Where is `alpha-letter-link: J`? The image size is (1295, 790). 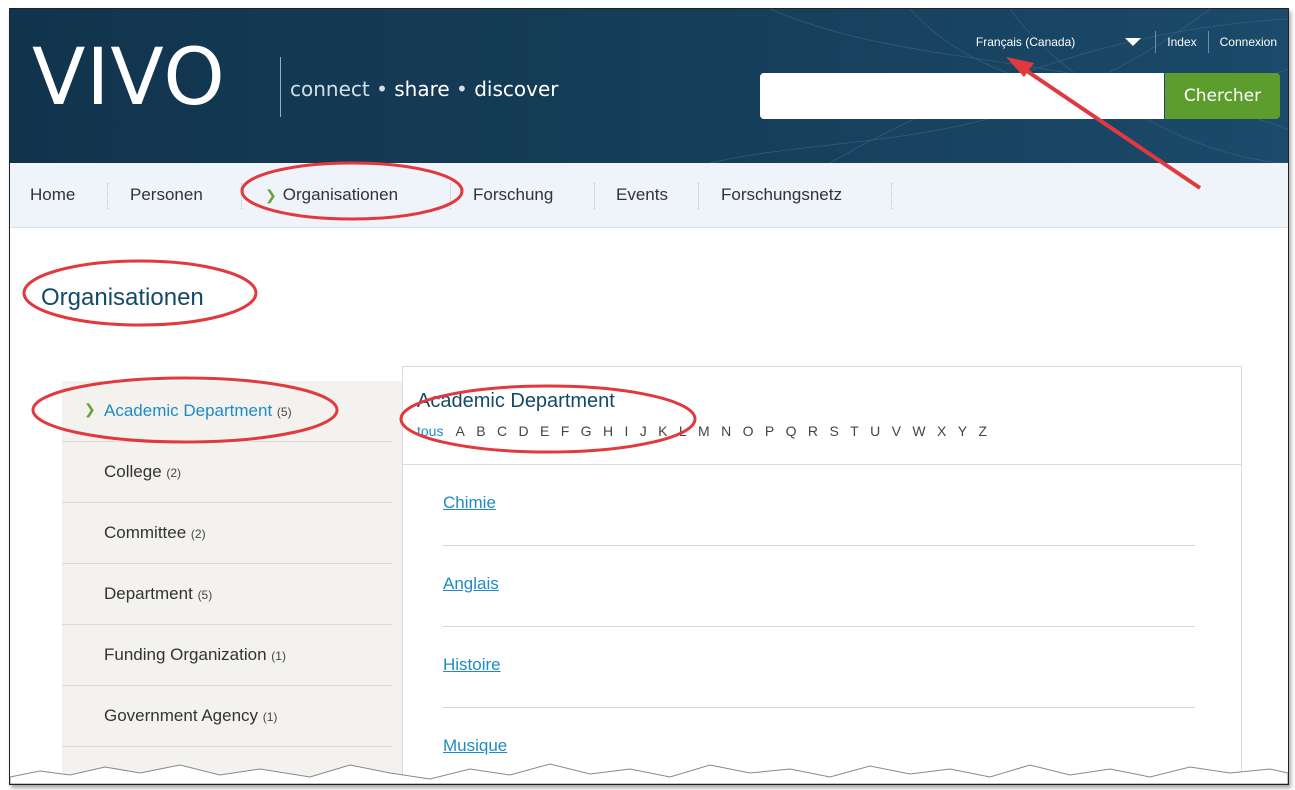
alpha-letter-link: J is located at coordinates (643, 431).